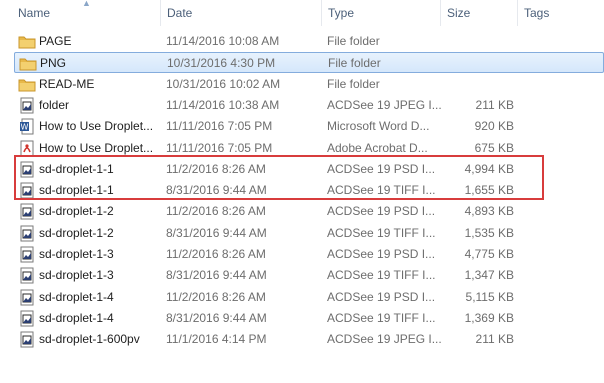 This screenshot has width=604, height=383. What do you see at coordinates (223, 41) in the screenshot?
I see `file-date: 11/14/2016 10:08 AM` at bounding box center [223, 41].